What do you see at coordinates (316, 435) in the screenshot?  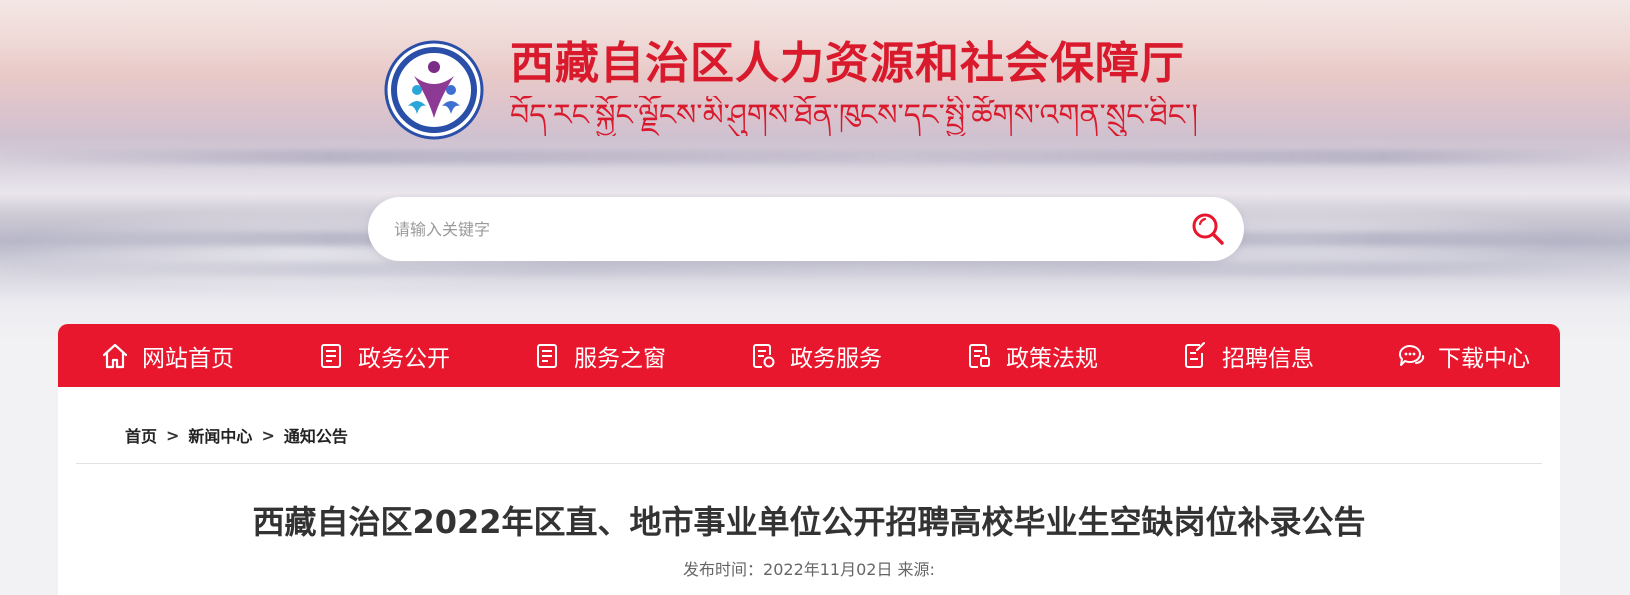 I see `breadcrumb-notices: 通知公告` at bounding box center [316, 435].